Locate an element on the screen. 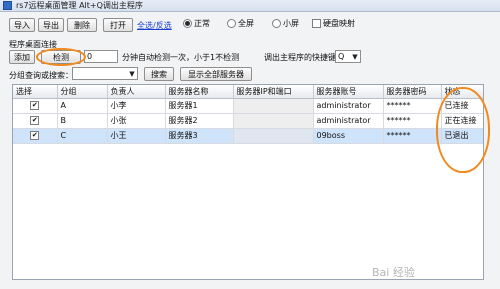  mode-normal-option: 正常 is located at coordinates (196, 23).